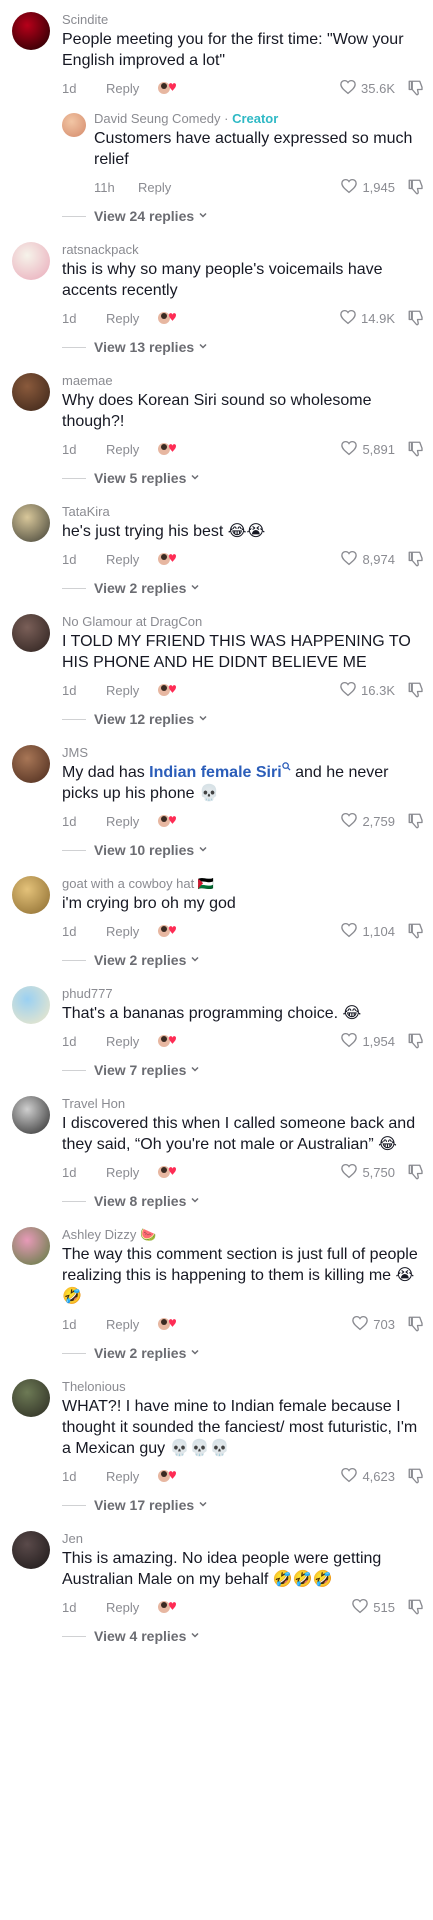  Describe the element at coordinates (157, 118) in the screenshot. I see `reply-author-name: David Seung Comedy` at that location.